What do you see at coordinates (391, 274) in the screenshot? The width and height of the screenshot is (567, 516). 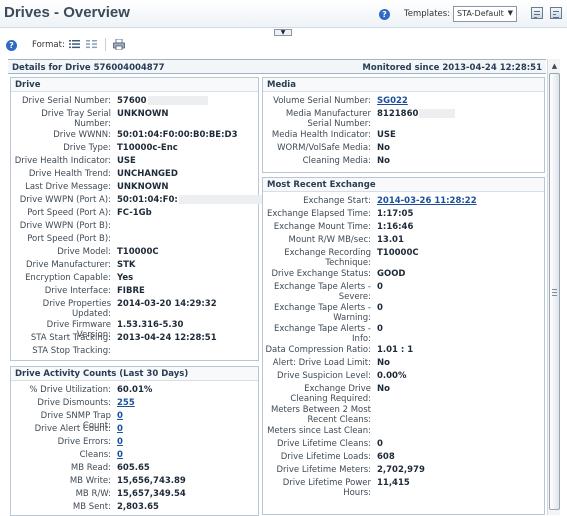 I see `exchange-row-value: GOOD` at bounding box center [391, 274].